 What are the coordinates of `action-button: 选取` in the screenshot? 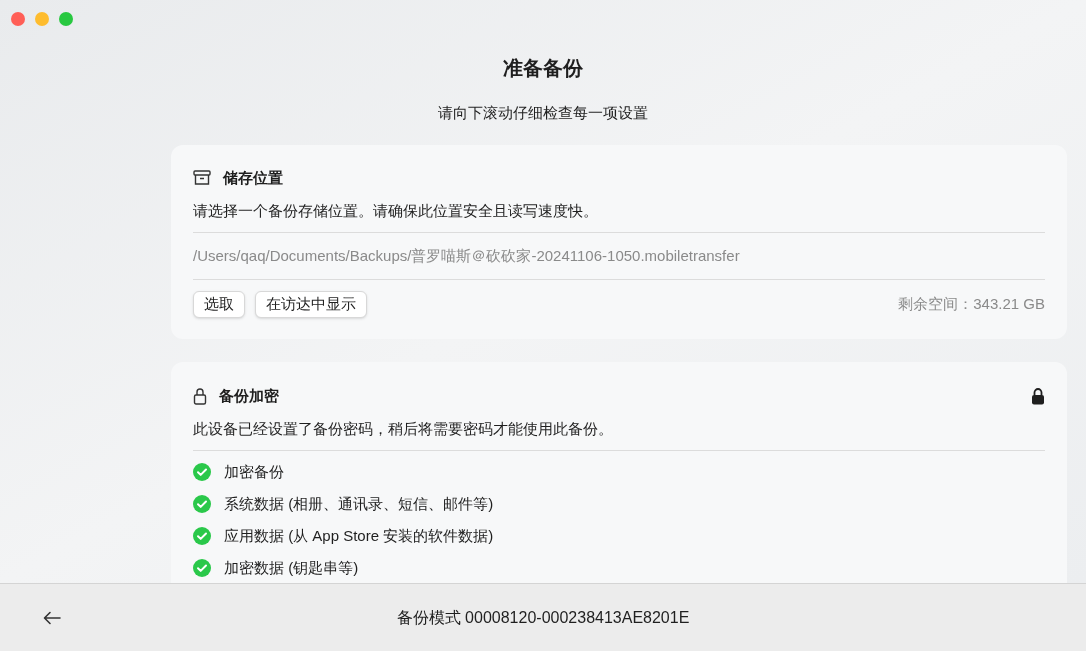 It's located at (219, 304).